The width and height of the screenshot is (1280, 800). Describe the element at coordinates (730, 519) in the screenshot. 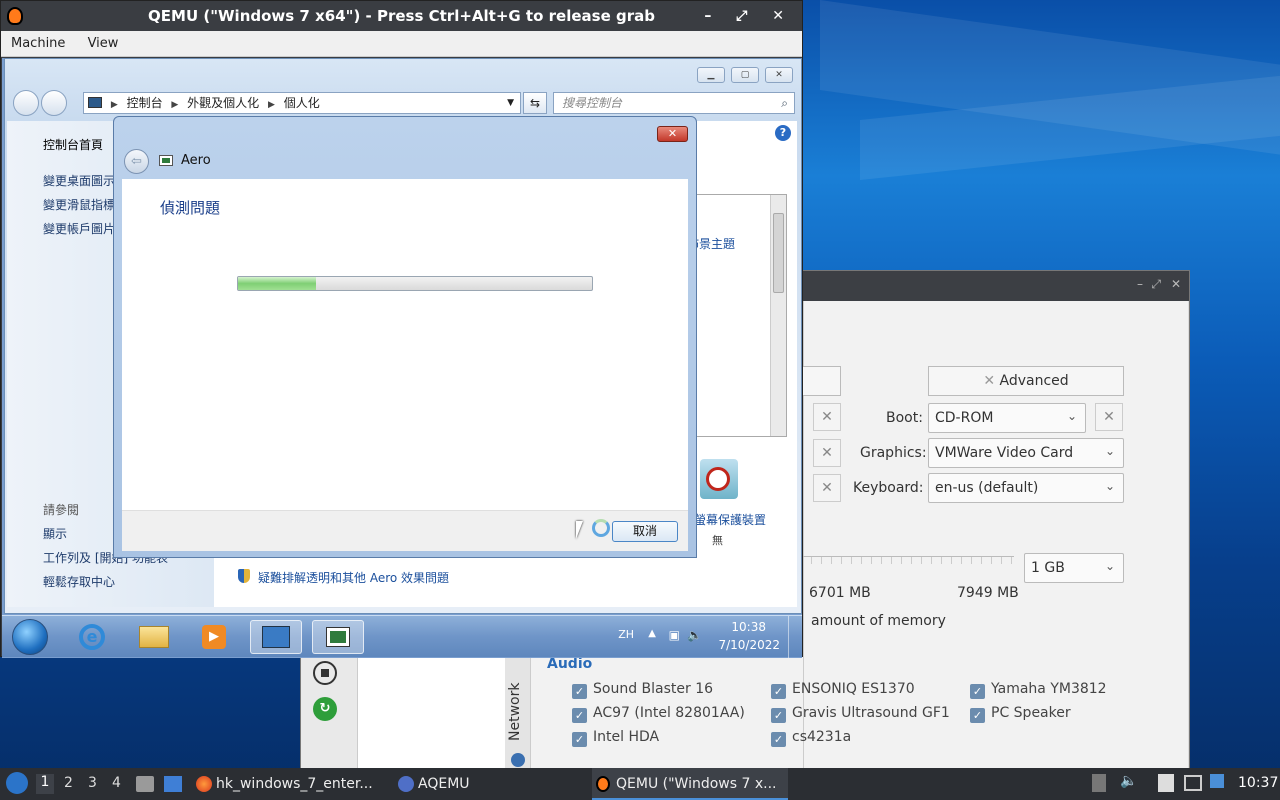

I see `screensaver-label: 螢幕保護裝置` at that location.